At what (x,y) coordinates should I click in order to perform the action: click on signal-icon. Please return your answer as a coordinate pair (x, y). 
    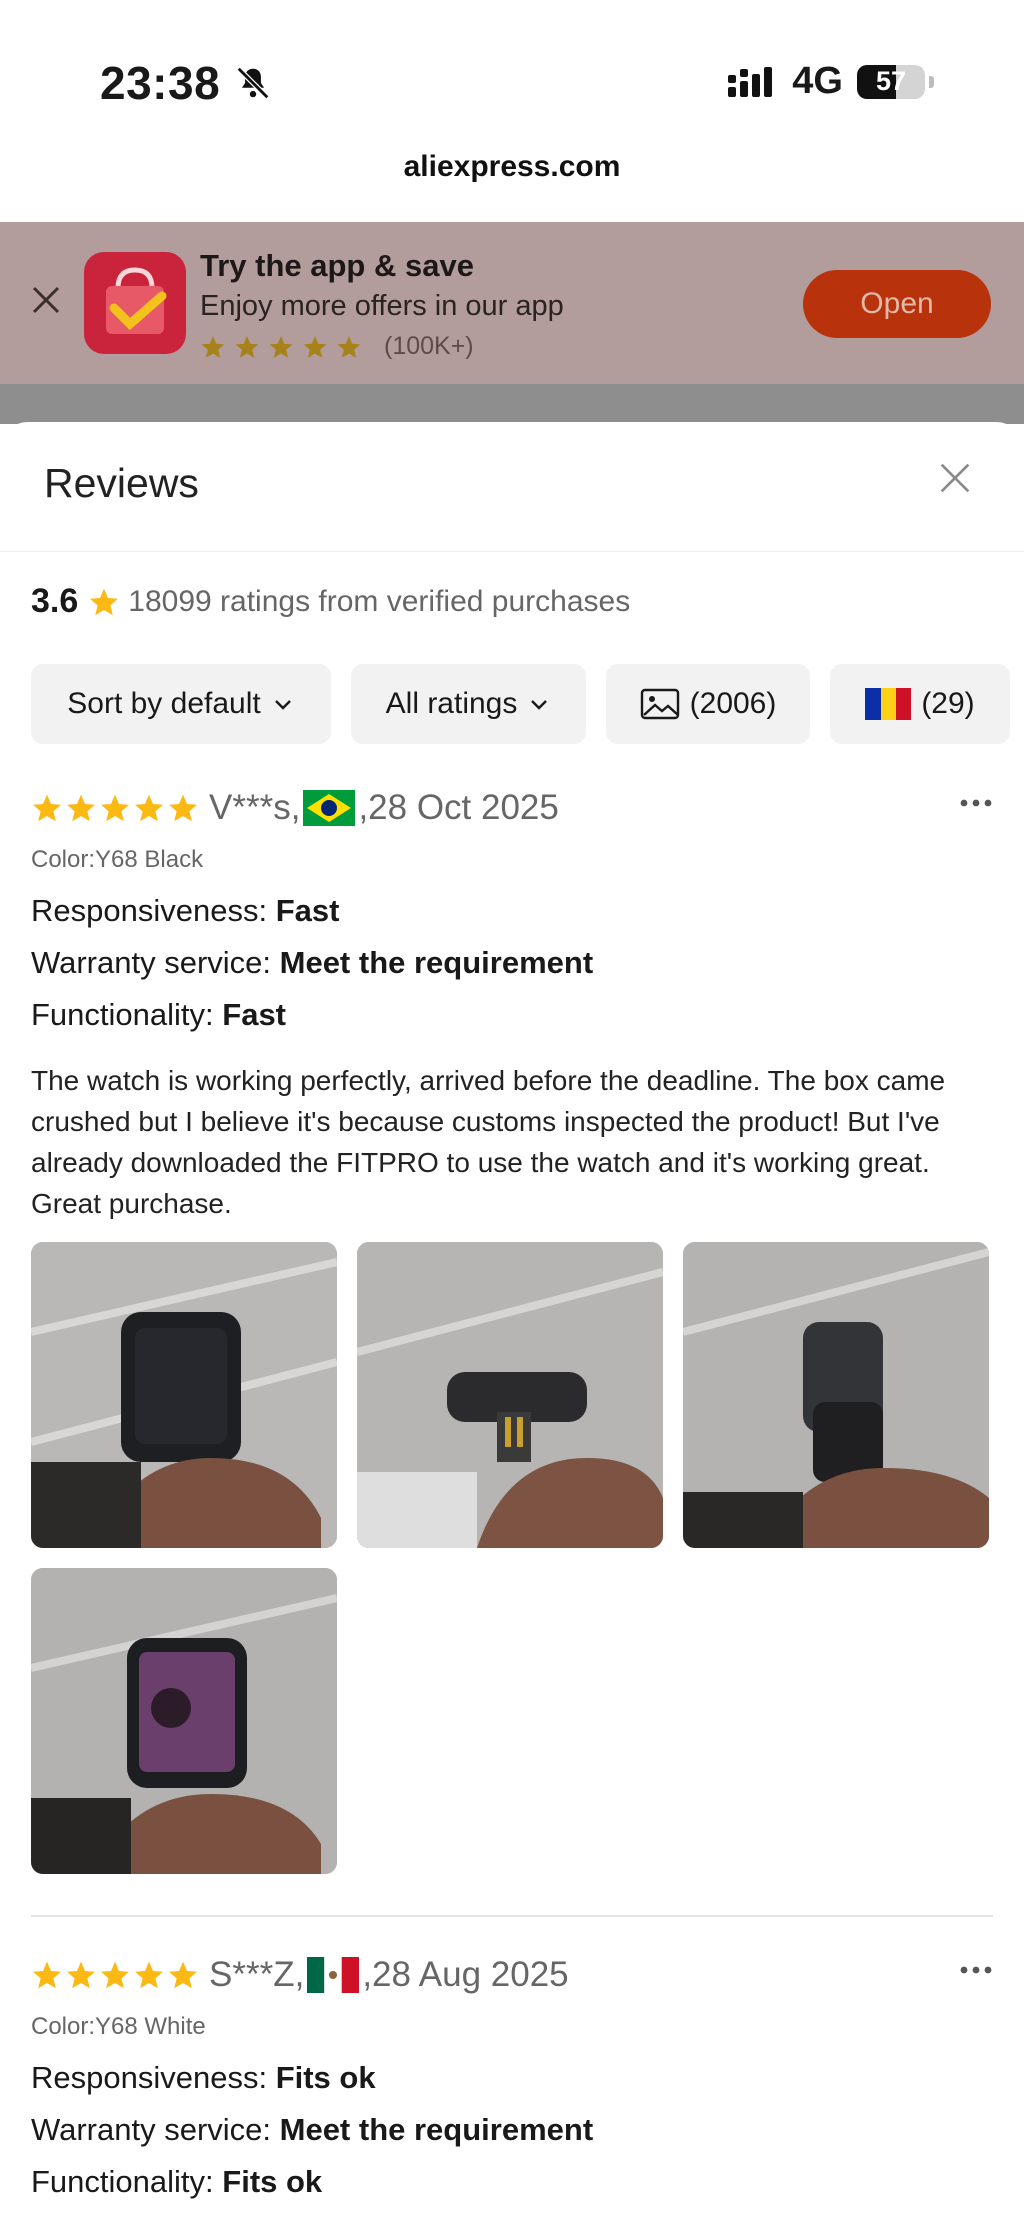
    Looking at the image, I should click on (750, 81).